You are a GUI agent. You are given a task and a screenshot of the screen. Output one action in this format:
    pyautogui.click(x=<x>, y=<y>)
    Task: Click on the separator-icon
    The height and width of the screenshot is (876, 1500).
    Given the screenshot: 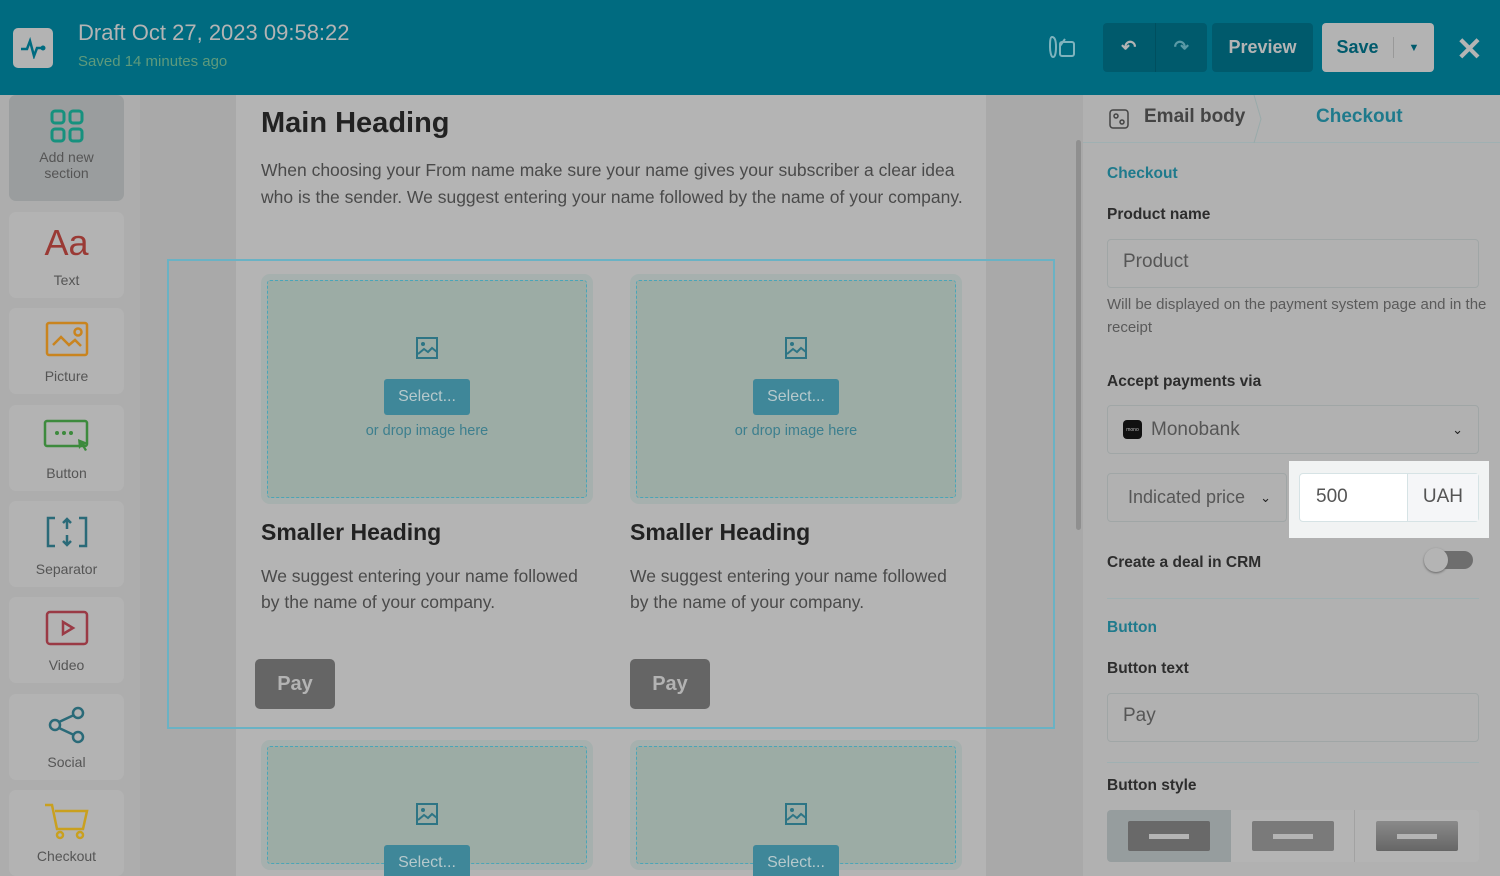 What is the action you would take?
    pyautogui.click(x=66, y=532)
    